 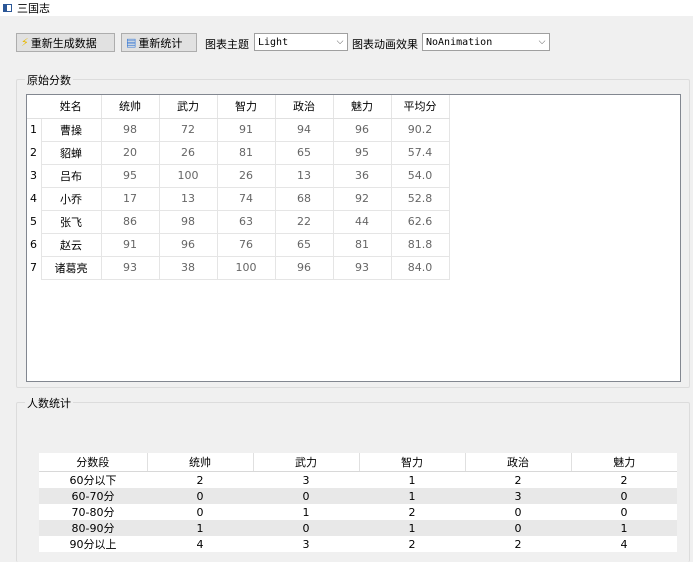 I want to click on column-header: 分数段, so click(x=93, y=462).